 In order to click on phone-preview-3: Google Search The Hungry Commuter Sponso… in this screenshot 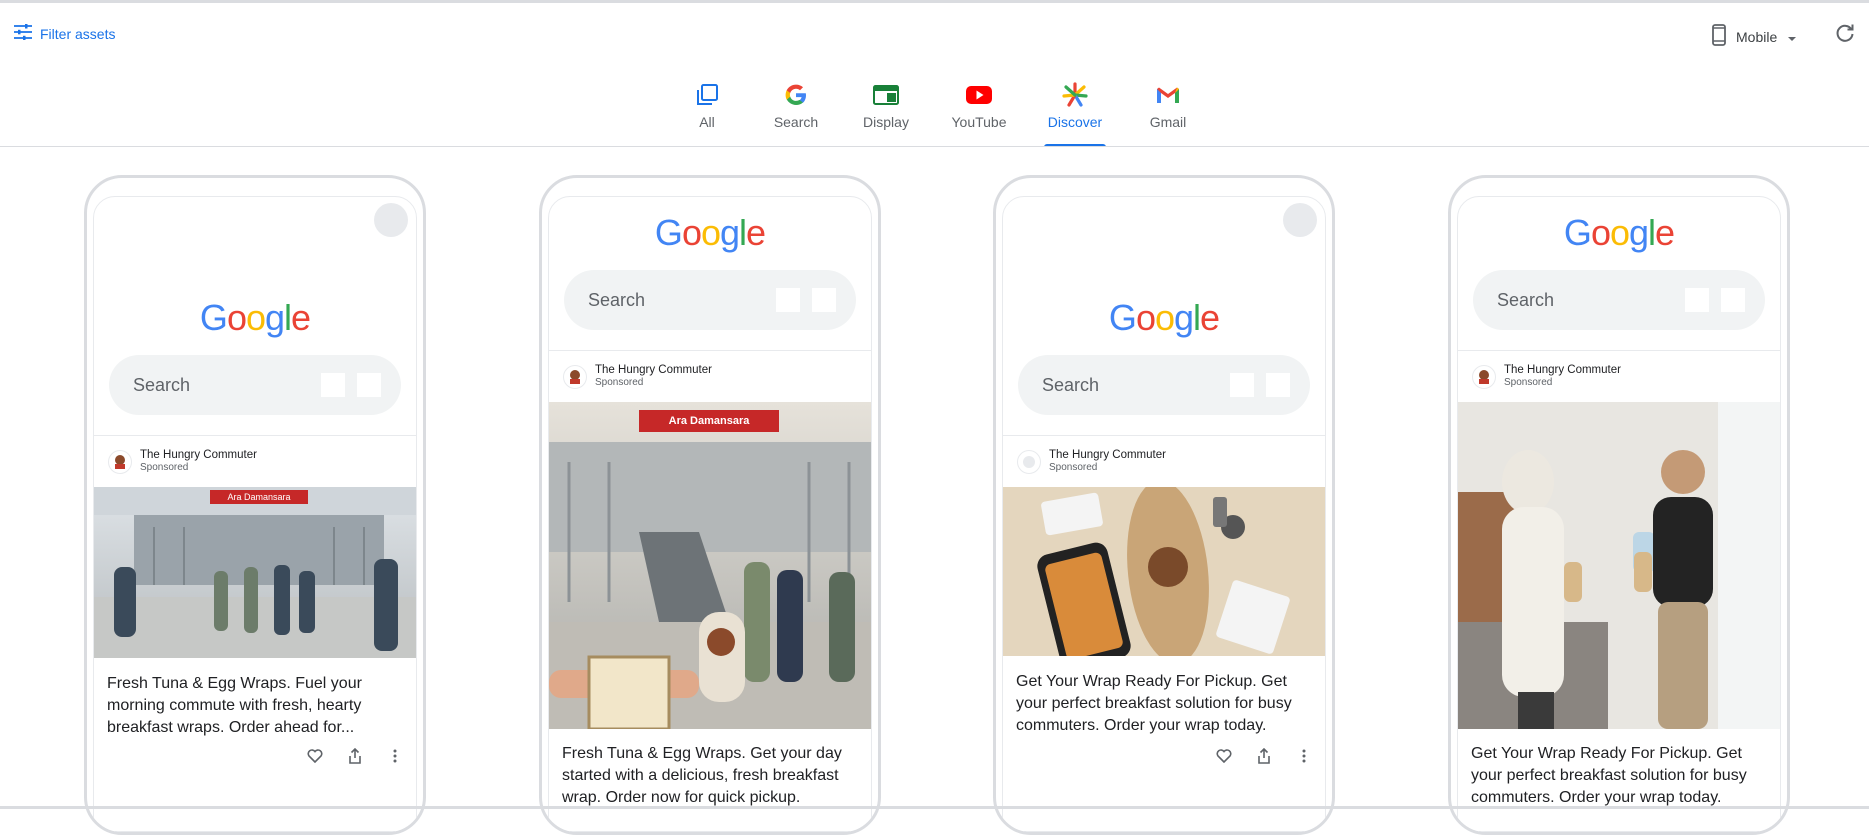, I will do `click(1164, 505)`.